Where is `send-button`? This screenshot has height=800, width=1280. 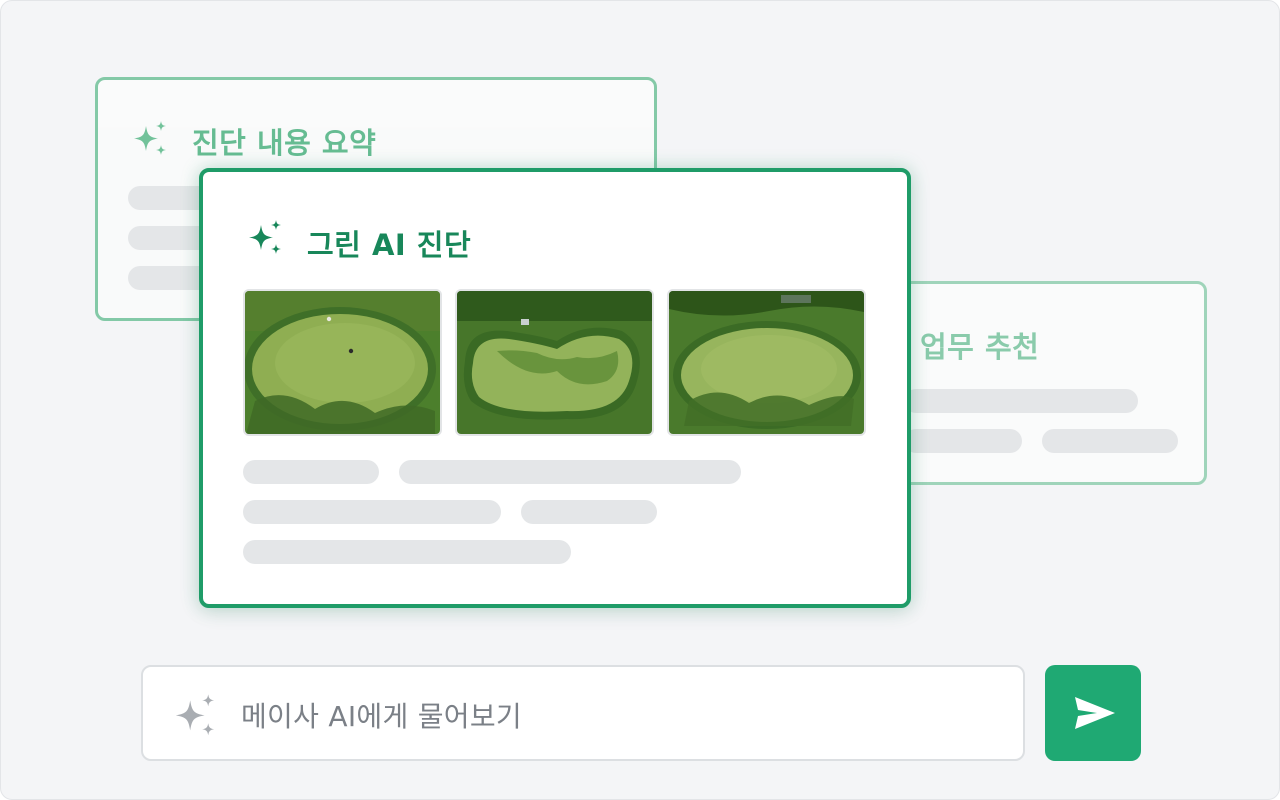
send-button is located at coordinates (1093, 713).